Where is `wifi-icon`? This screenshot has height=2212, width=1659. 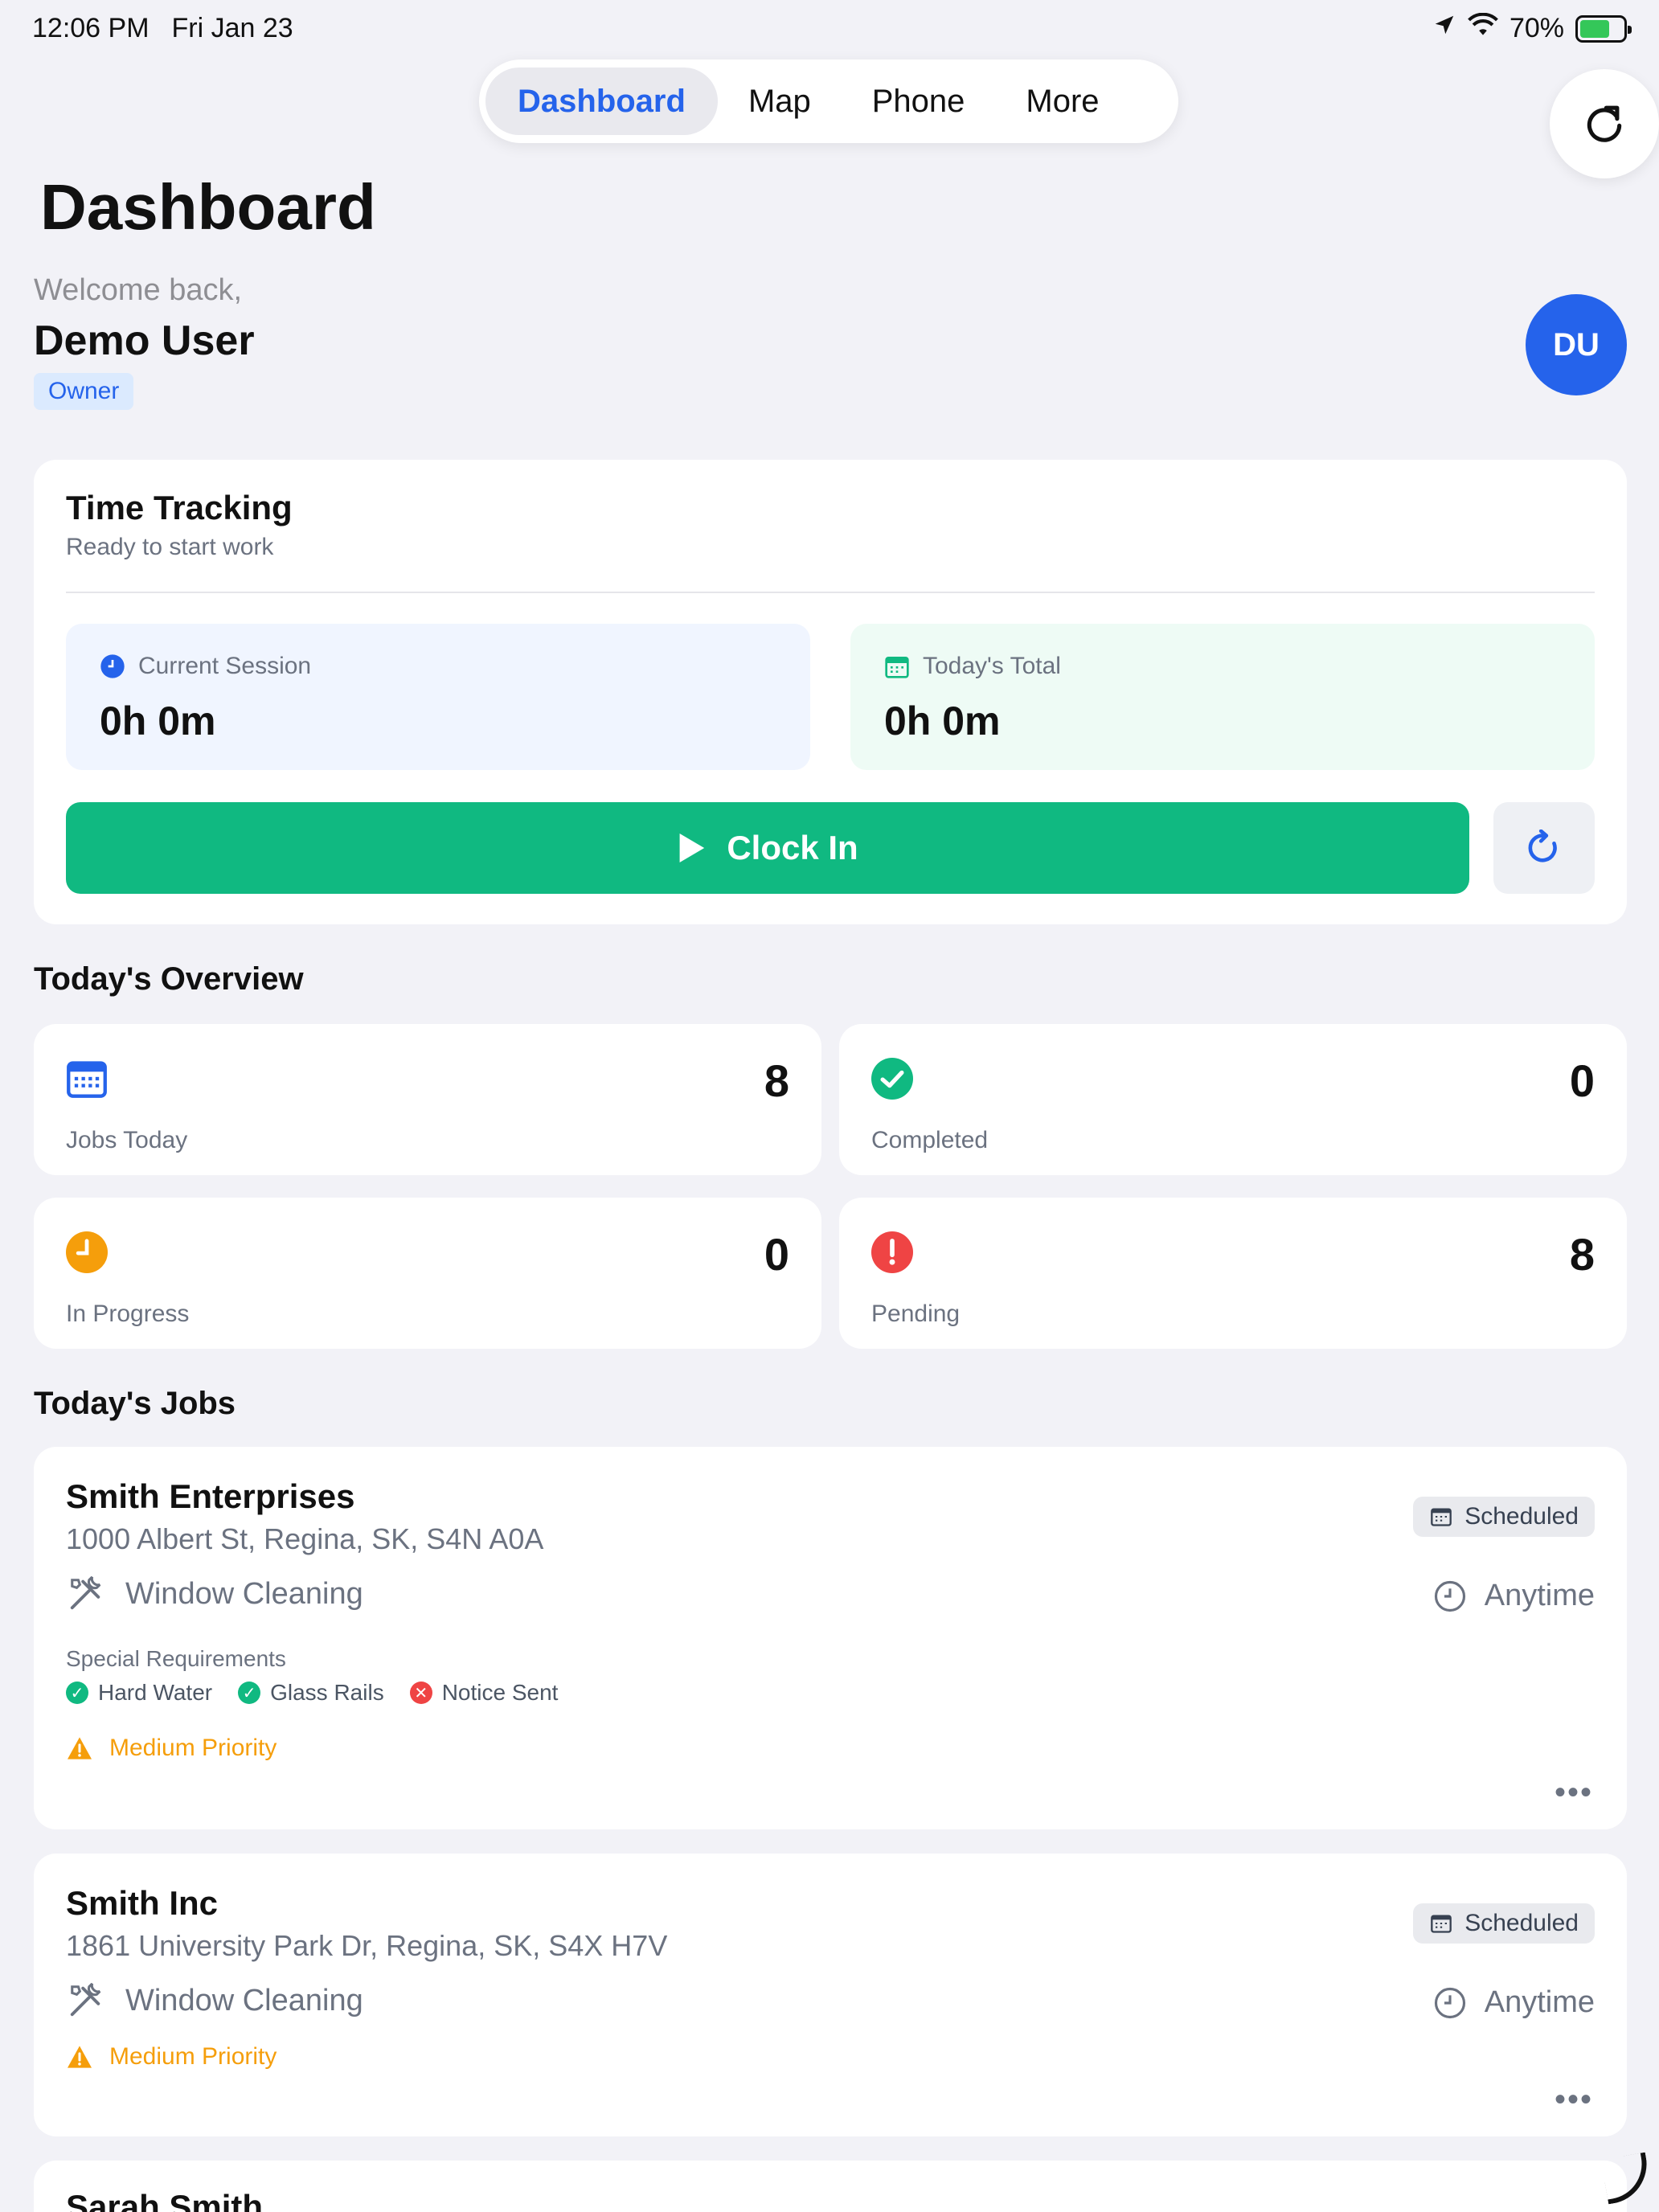
wifi-icon is located at coordinates (1483, 28).